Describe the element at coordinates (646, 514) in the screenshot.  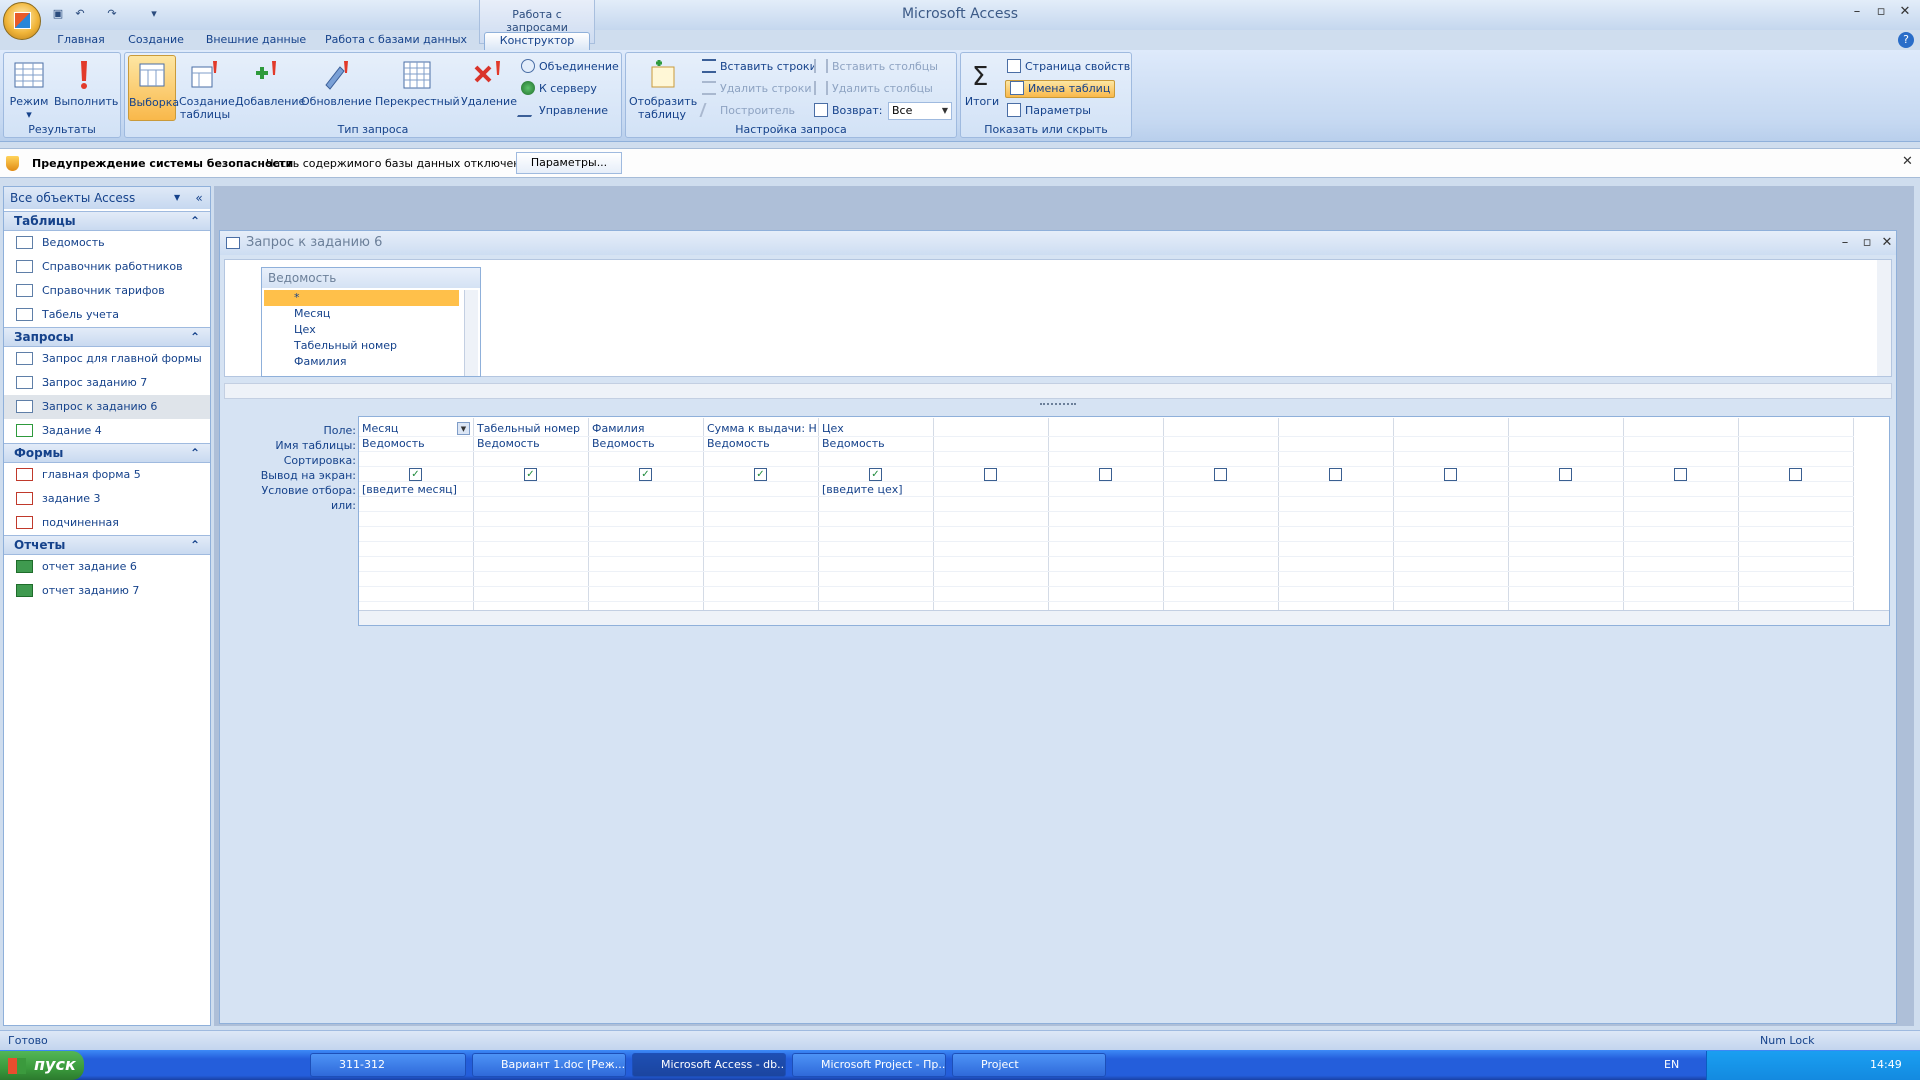
I see `grid-column: Фамилия Ведомость ✓` at that location.